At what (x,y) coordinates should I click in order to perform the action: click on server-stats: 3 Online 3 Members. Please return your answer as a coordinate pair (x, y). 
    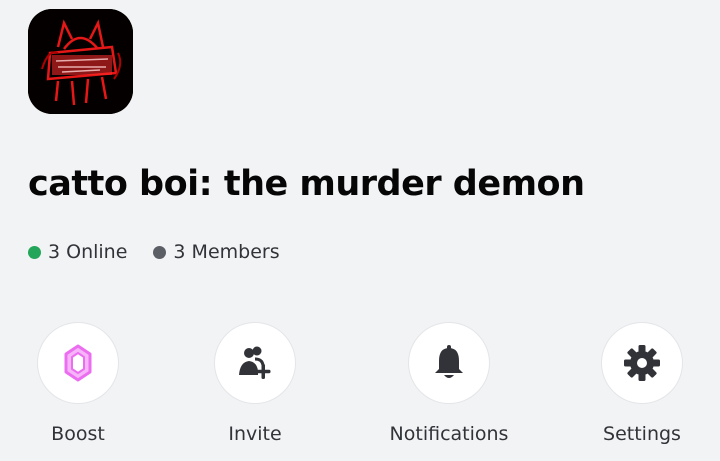
    Looking at the image, I should click on (167, 252).